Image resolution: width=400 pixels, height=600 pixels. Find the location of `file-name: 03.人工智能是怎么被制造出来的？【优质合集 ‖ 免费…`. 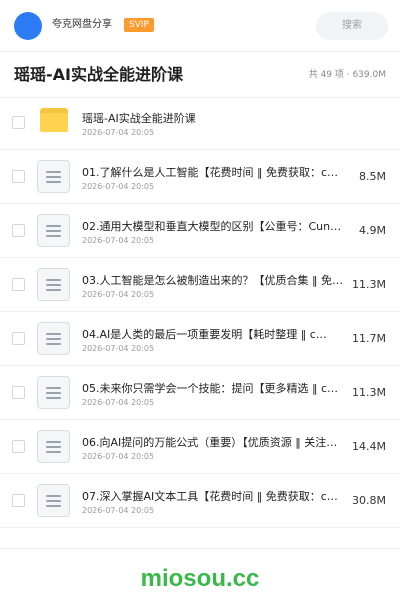

file-name: 03.人工智能是怎么被制造出来的？【优质合集 ‖ 免费… is located at coordinates (213, 280).